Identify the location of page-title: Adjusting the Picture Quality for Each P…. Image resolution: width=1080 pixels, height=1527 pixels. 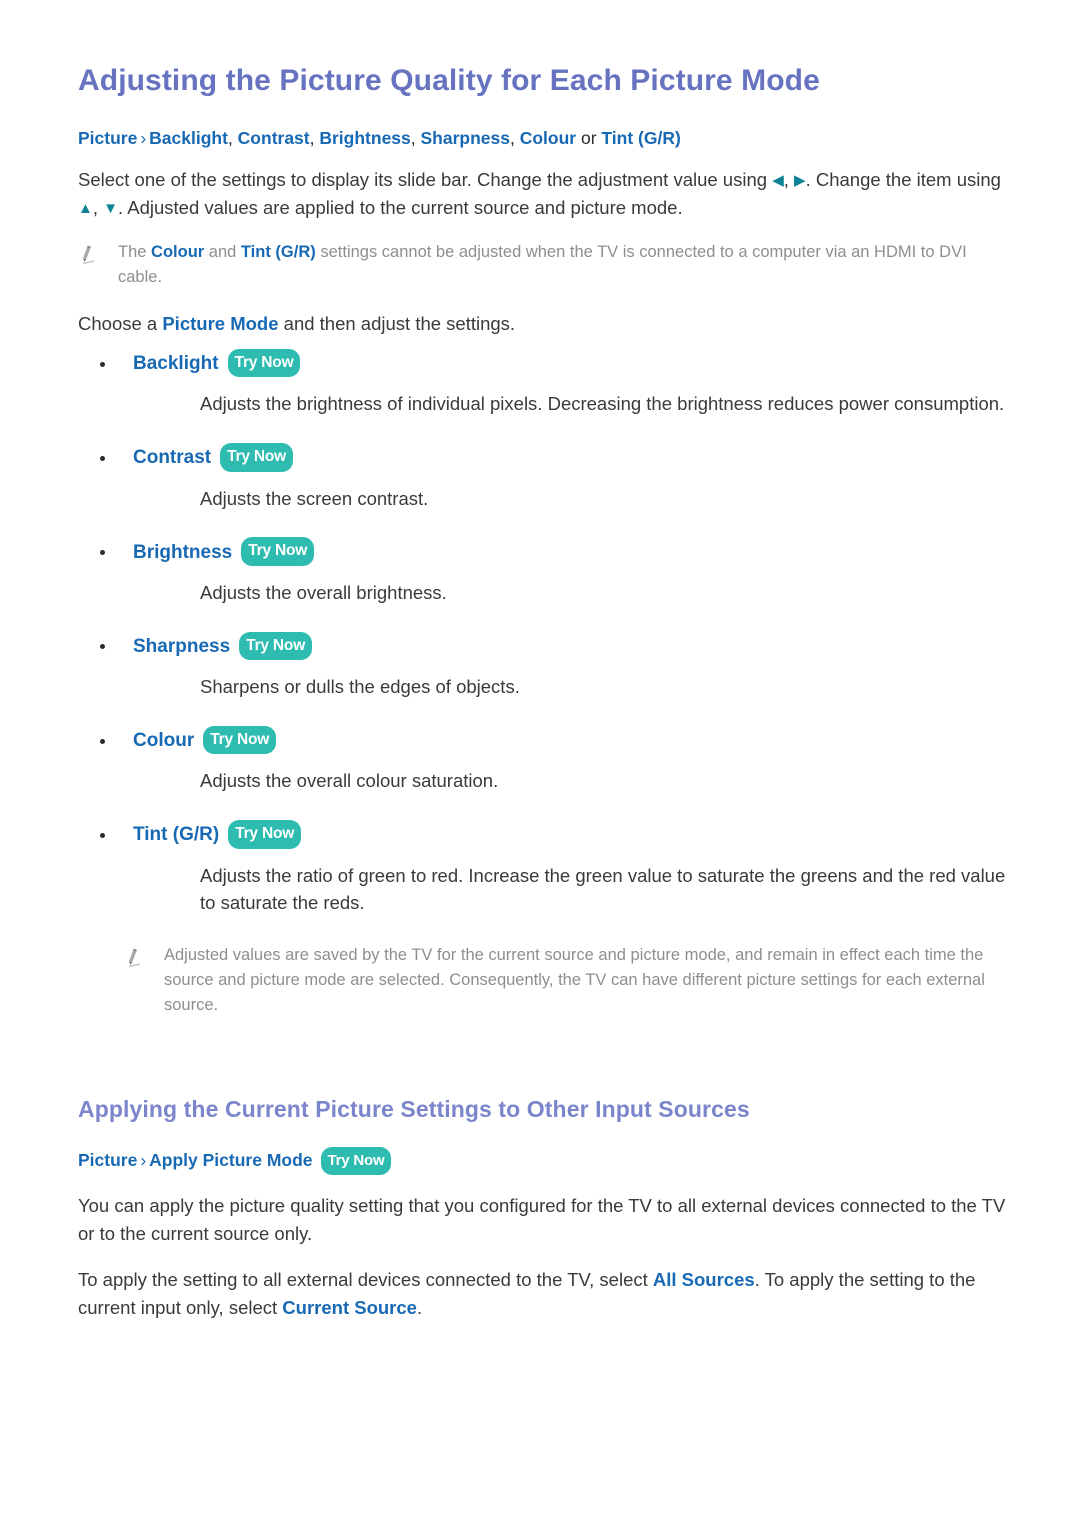
(449, 80).